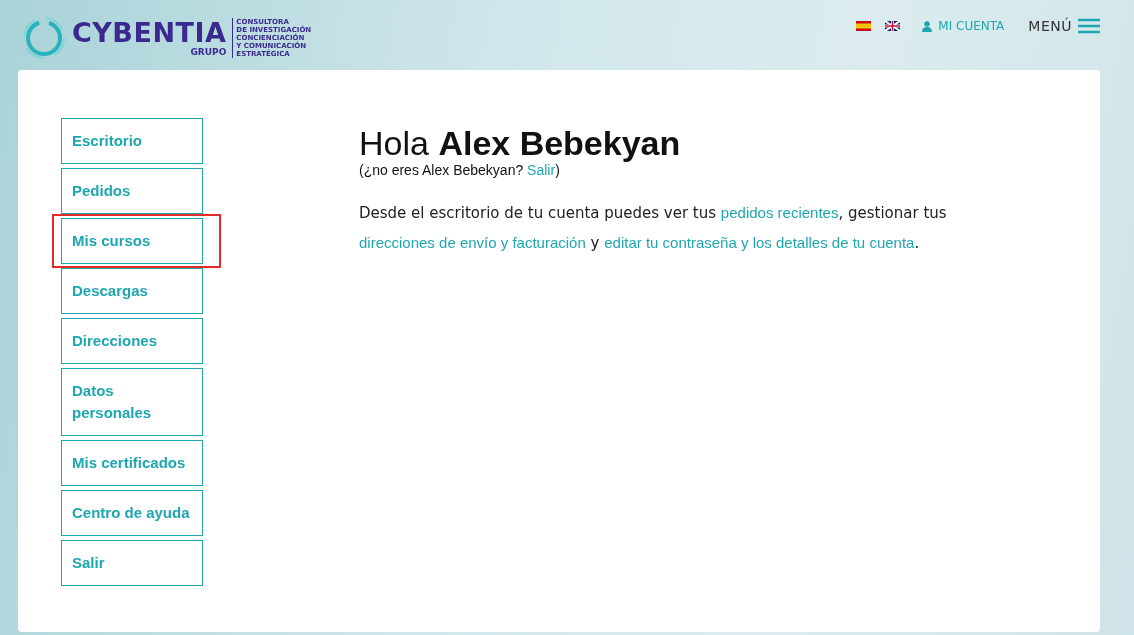 The image size is (1134, 635). Describe the element at coordinates (149, 33) in the screenshot. I see `logo-name: CYBENTIA` at that location.